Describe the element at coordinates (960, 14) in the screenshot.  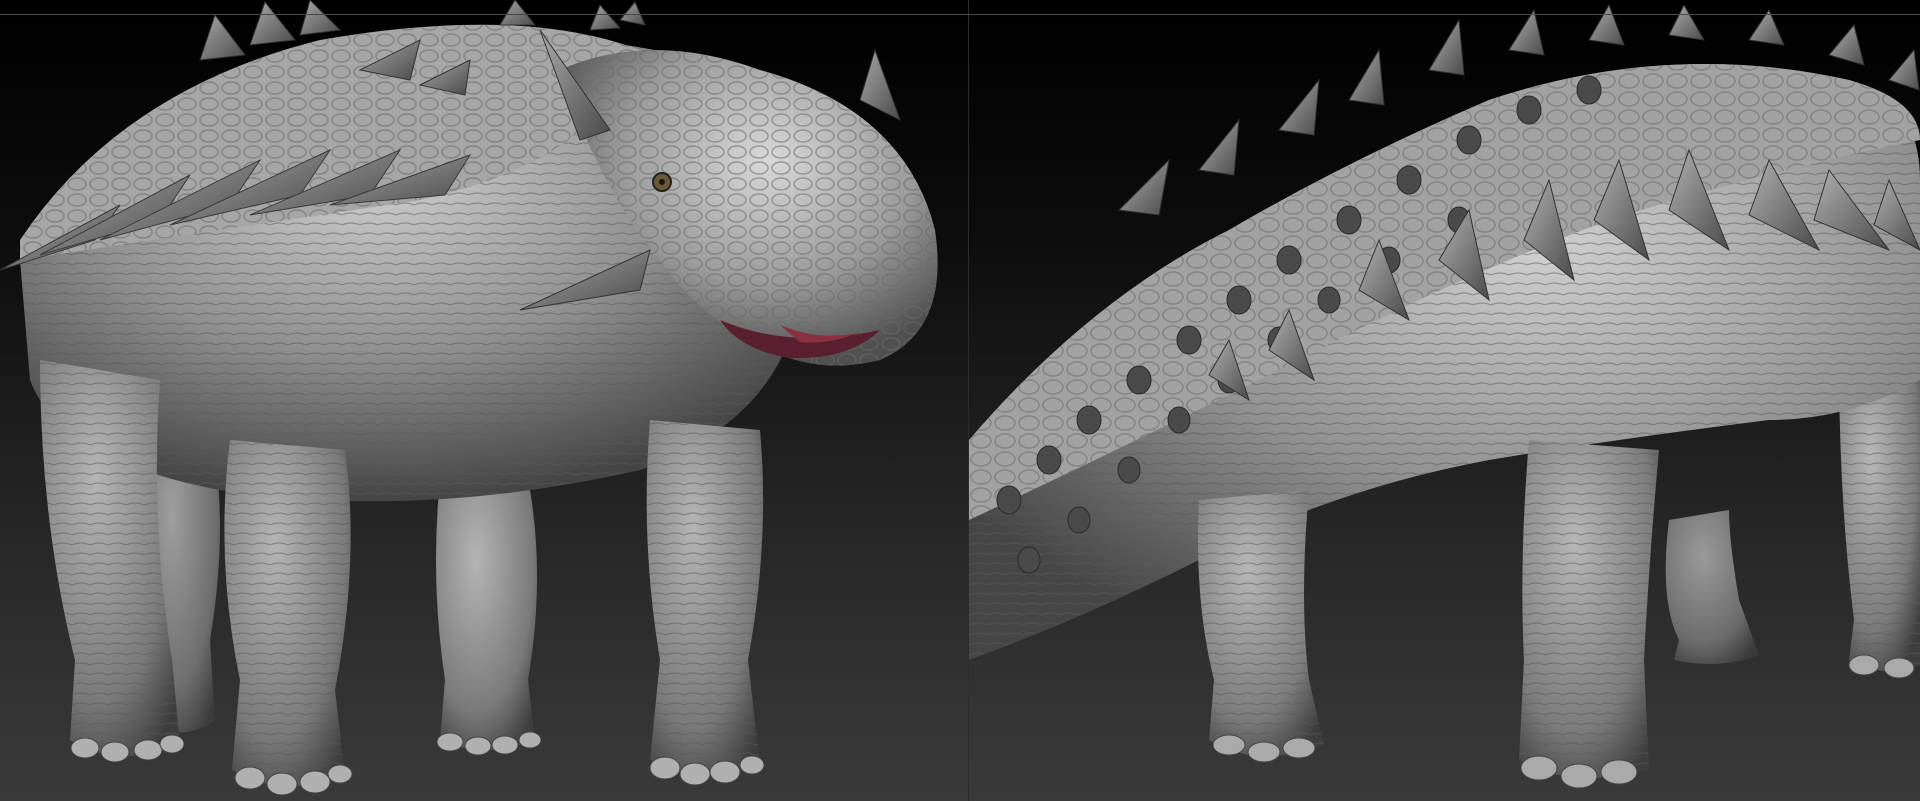
I see `top-border-line` at that location.